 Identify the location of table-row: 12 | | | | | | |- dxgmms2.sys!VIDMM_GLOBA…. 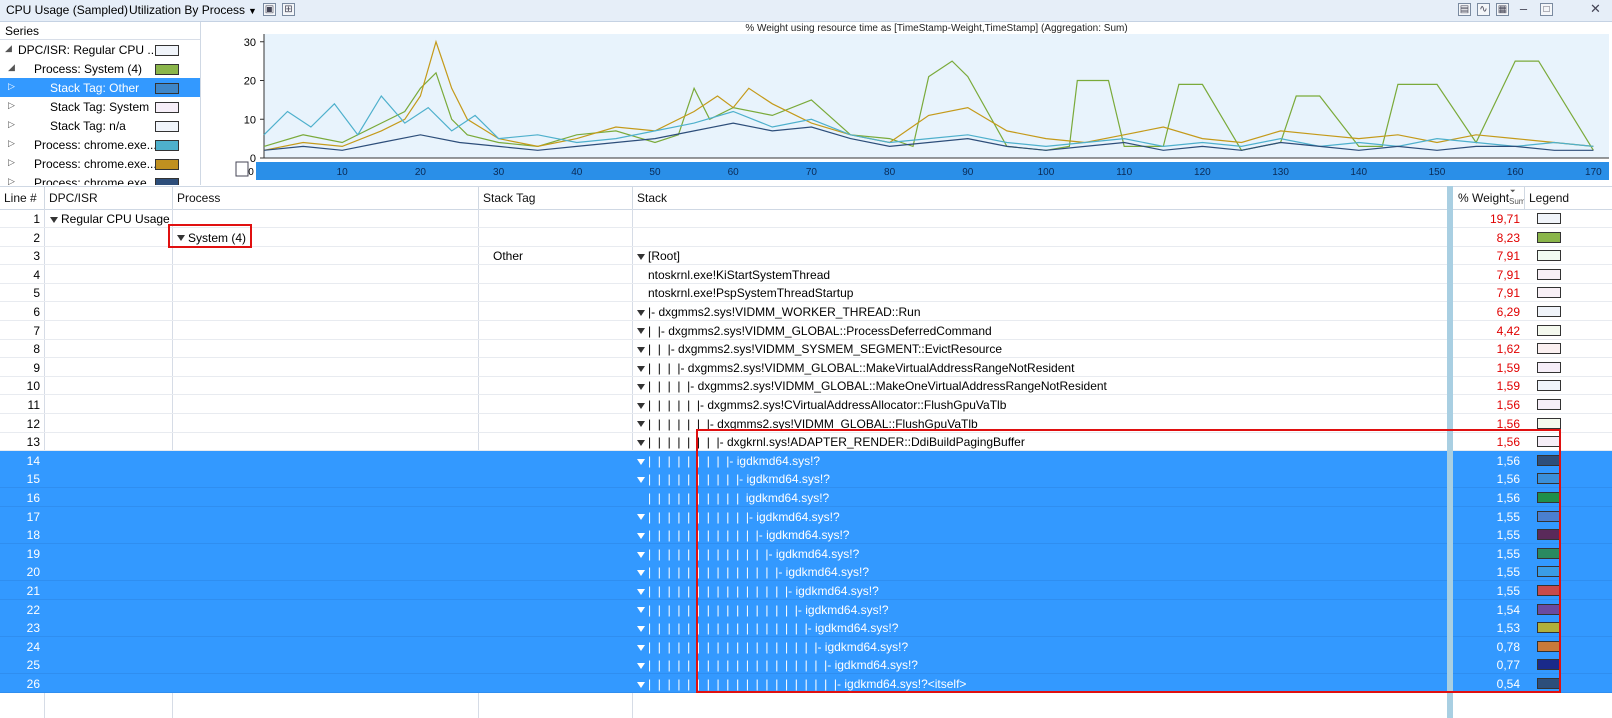
(806, 423).